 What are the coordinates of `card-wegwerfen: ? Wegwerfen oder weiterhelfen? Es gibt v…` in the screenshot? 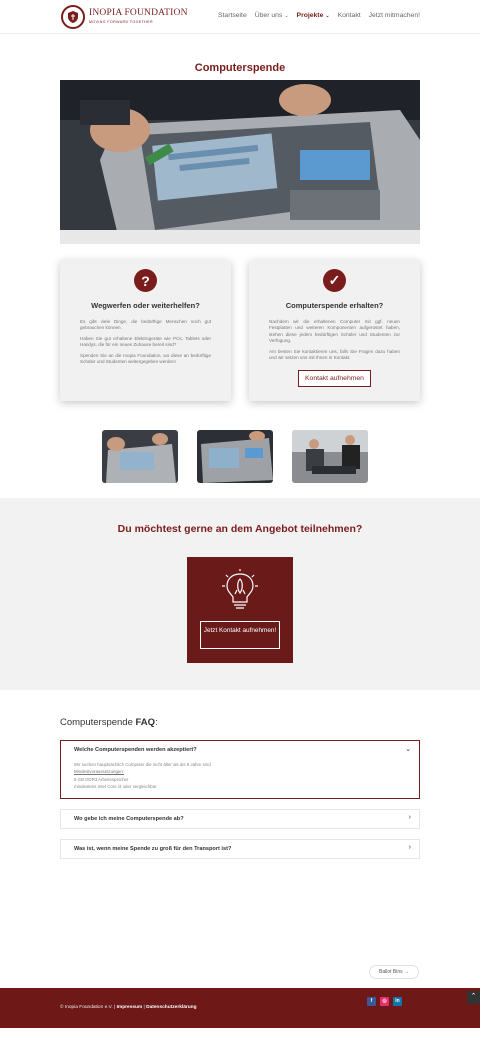 It's located at (145, 330).